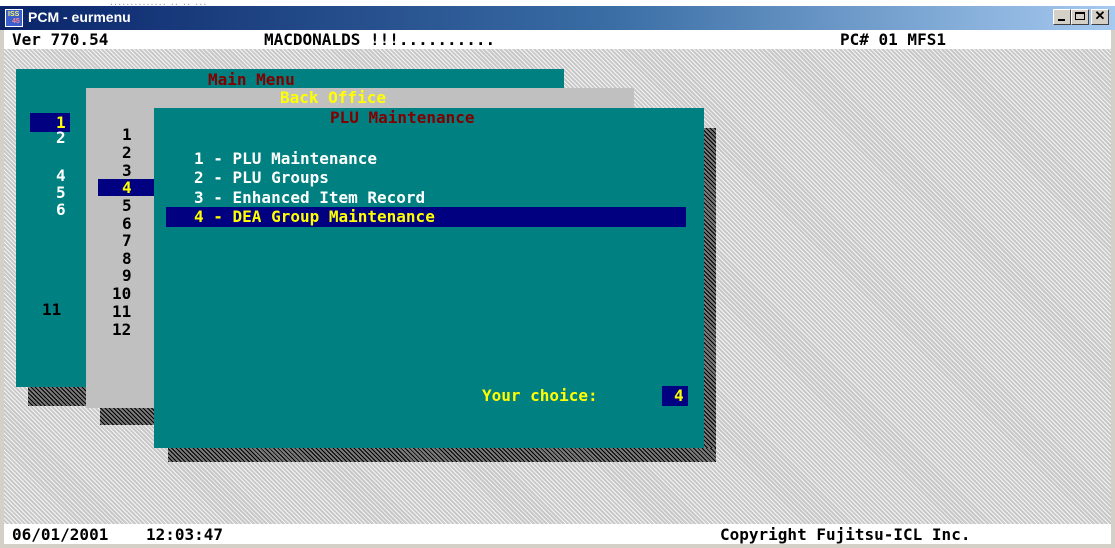 The image size is (1115, 548). What do you see at coordinates (540, 395) in the screenshot?
I see `choice-label: Your choice:` at bounding box center [540, 395].